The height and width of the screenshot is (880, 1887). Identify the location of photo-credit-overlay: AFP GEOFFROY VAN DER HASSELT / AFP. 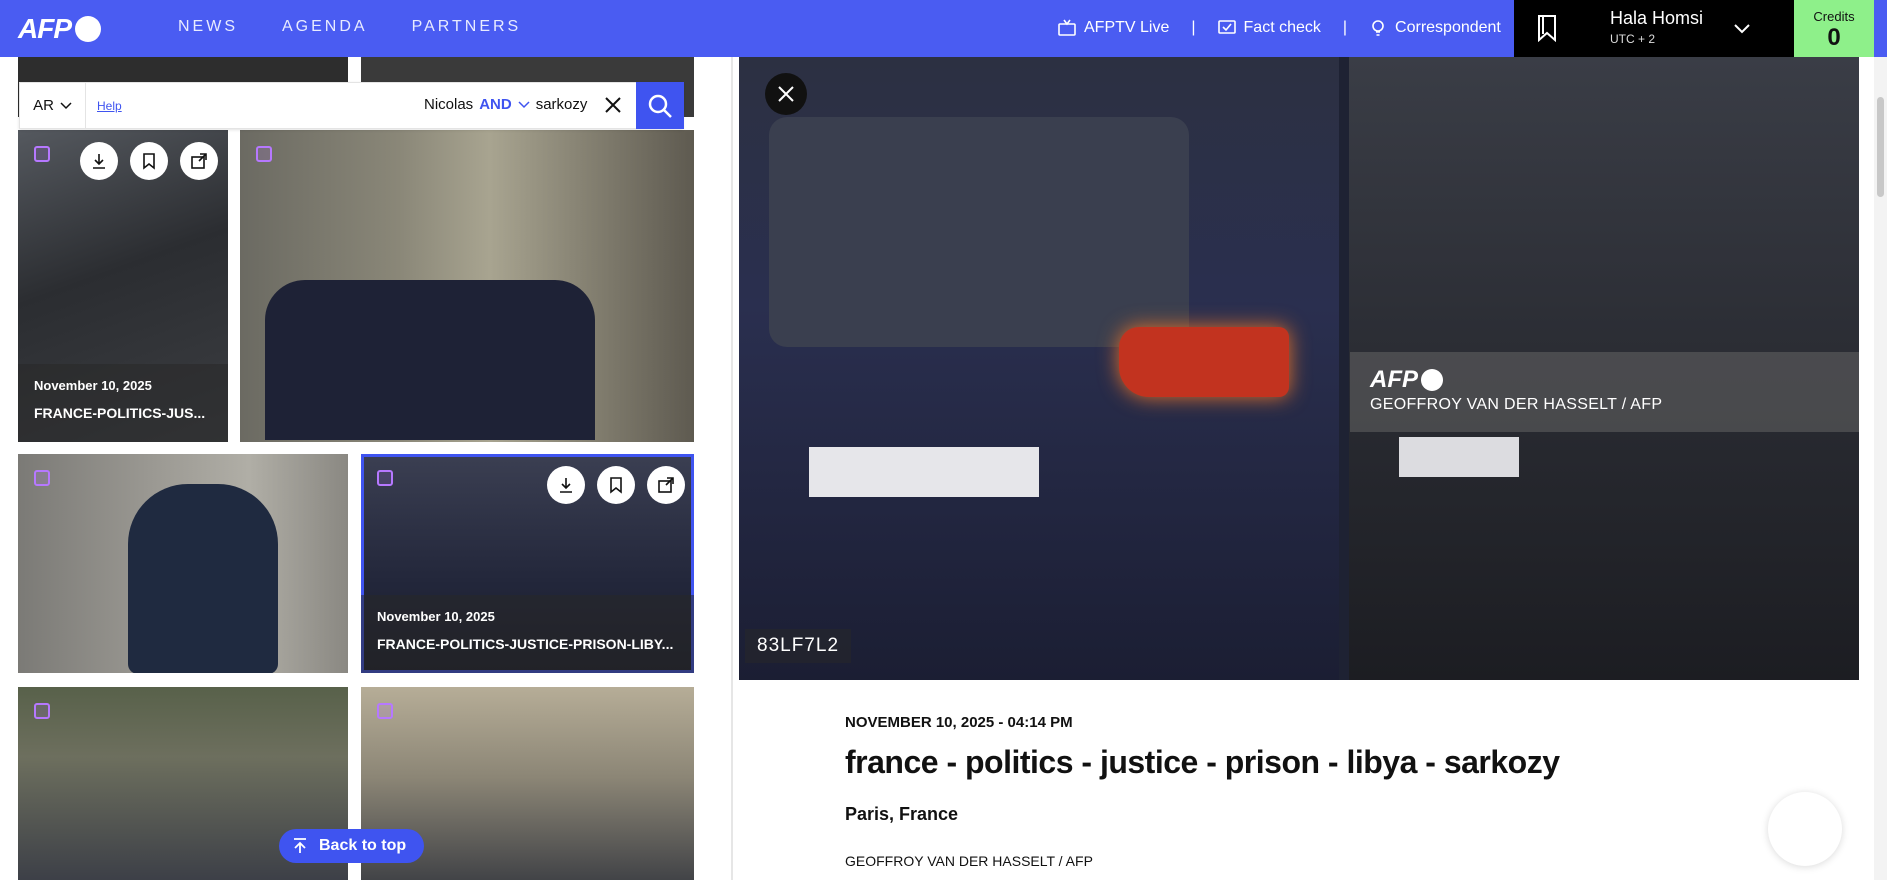
(1604, 392).